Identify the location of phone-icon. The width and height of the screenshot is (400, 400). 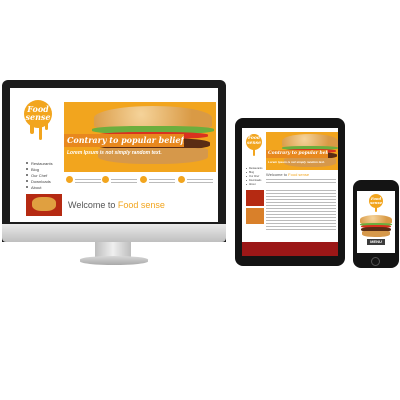
(105, 179).